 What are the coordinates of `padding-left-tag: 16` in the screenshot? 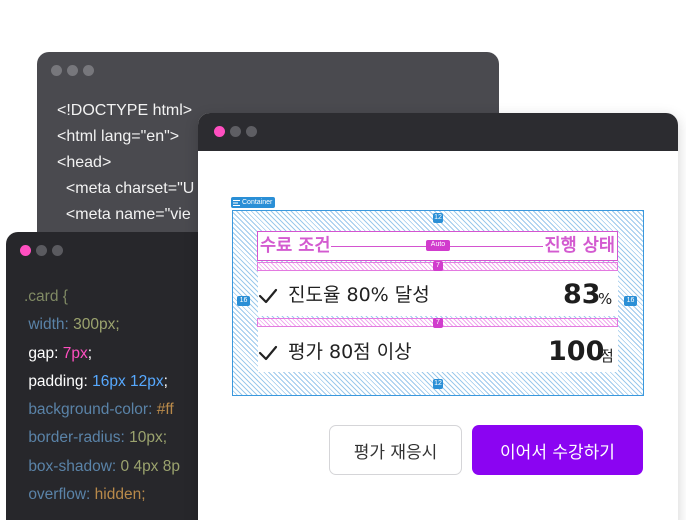 It's located at (243, 301).